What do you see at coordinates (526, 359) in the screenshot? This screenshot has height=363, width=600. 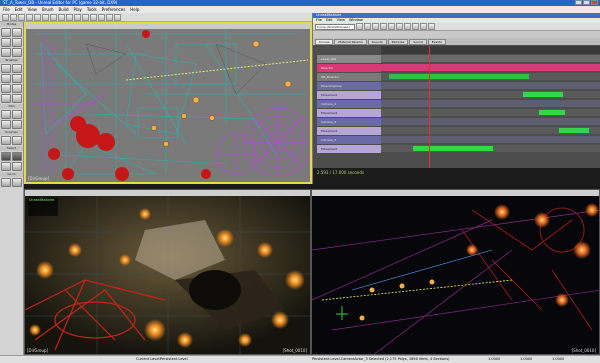 I see `grid-value-2: 1.0000` at bounding box center [526, 359].